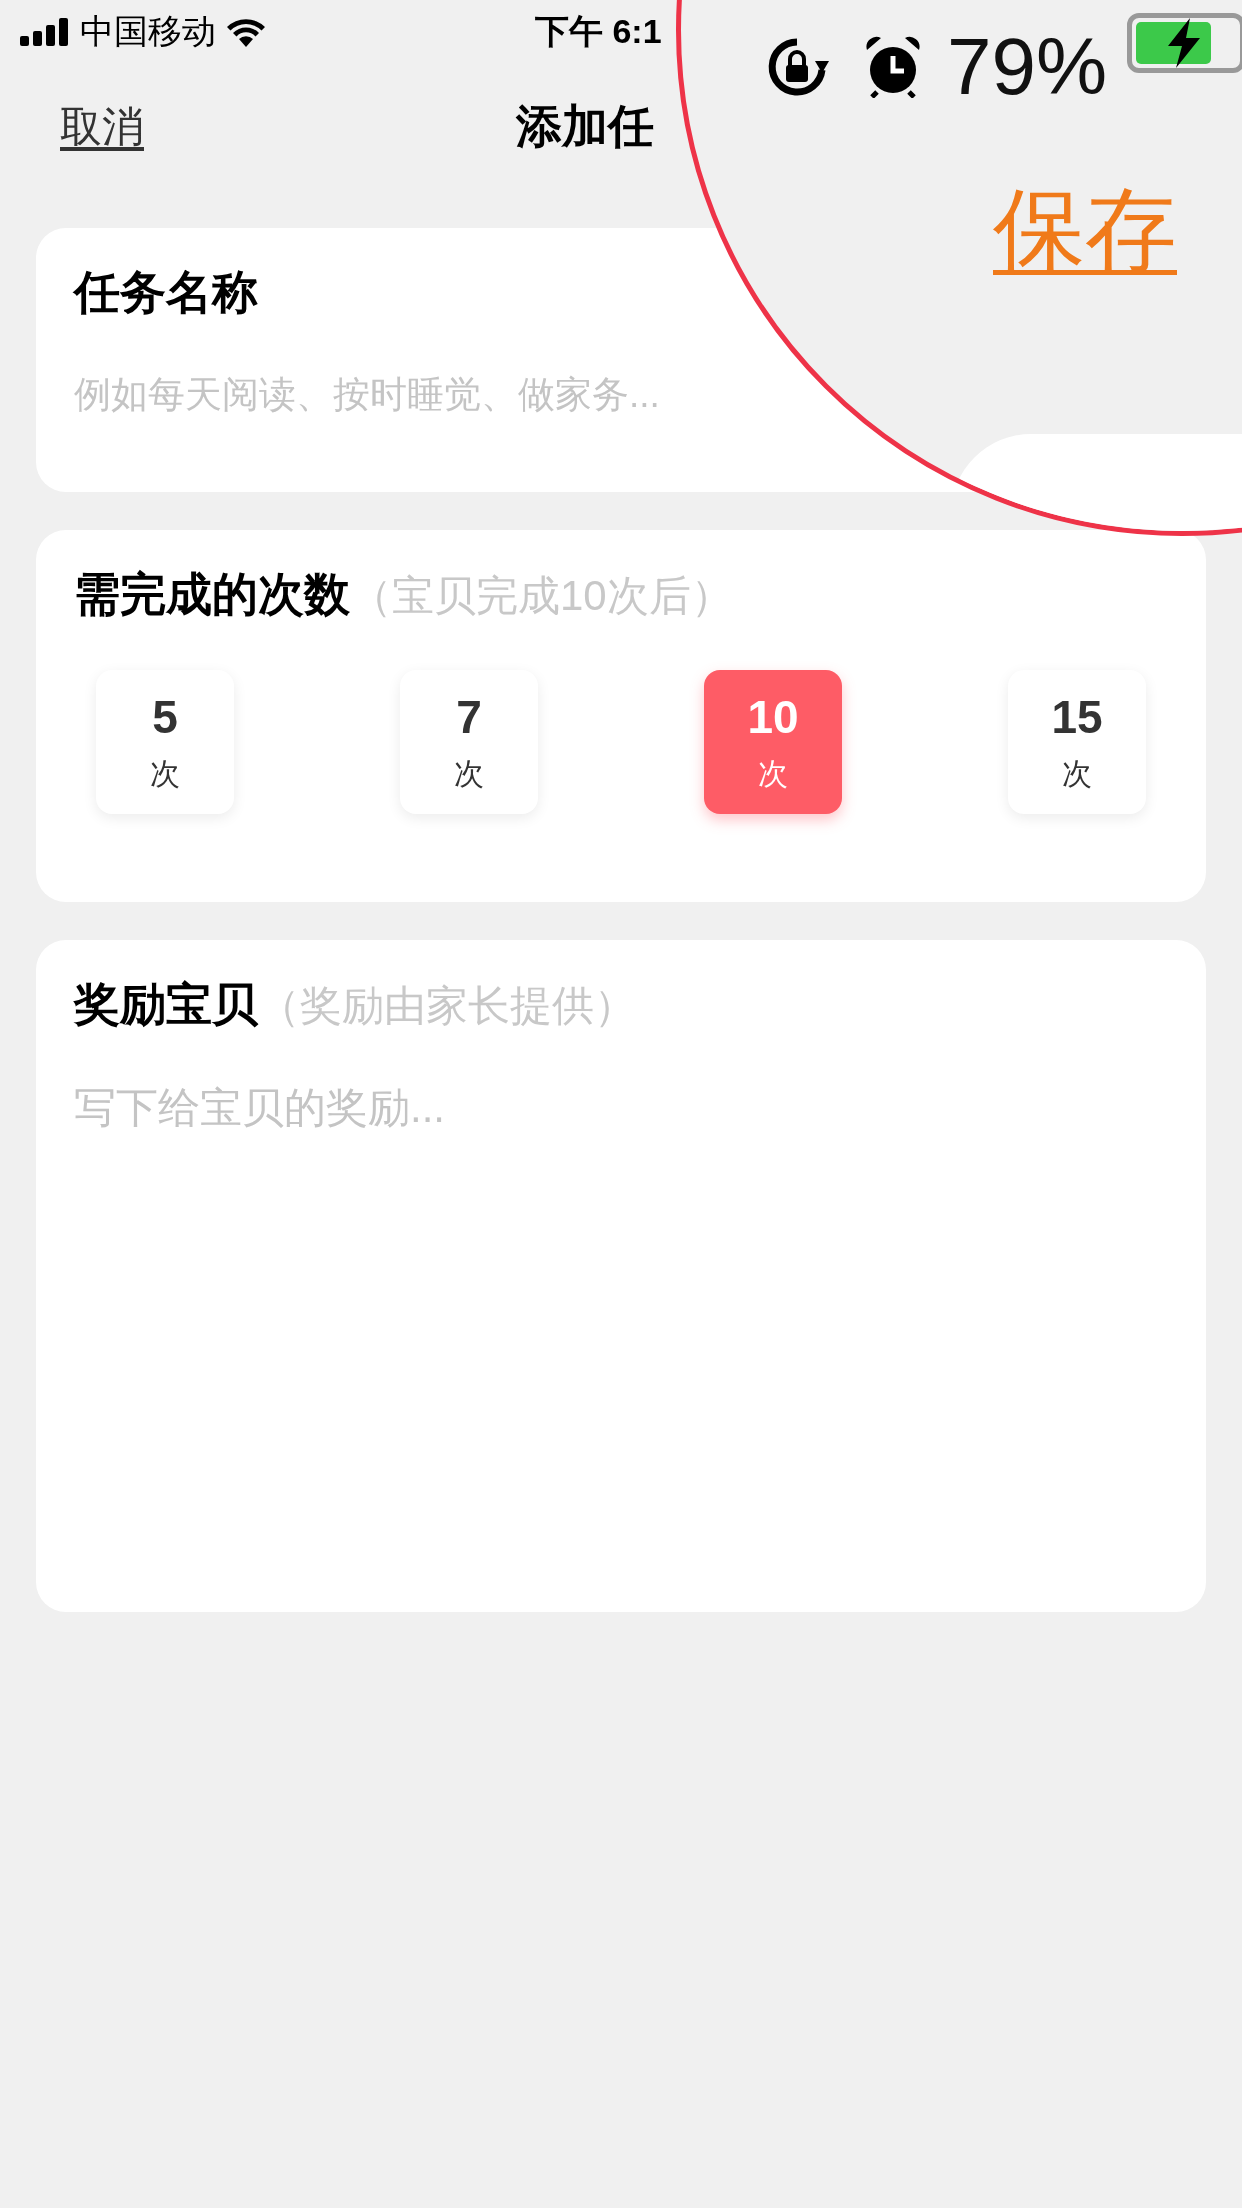  I want to click on count-option: 5 次, so click(165, 742).